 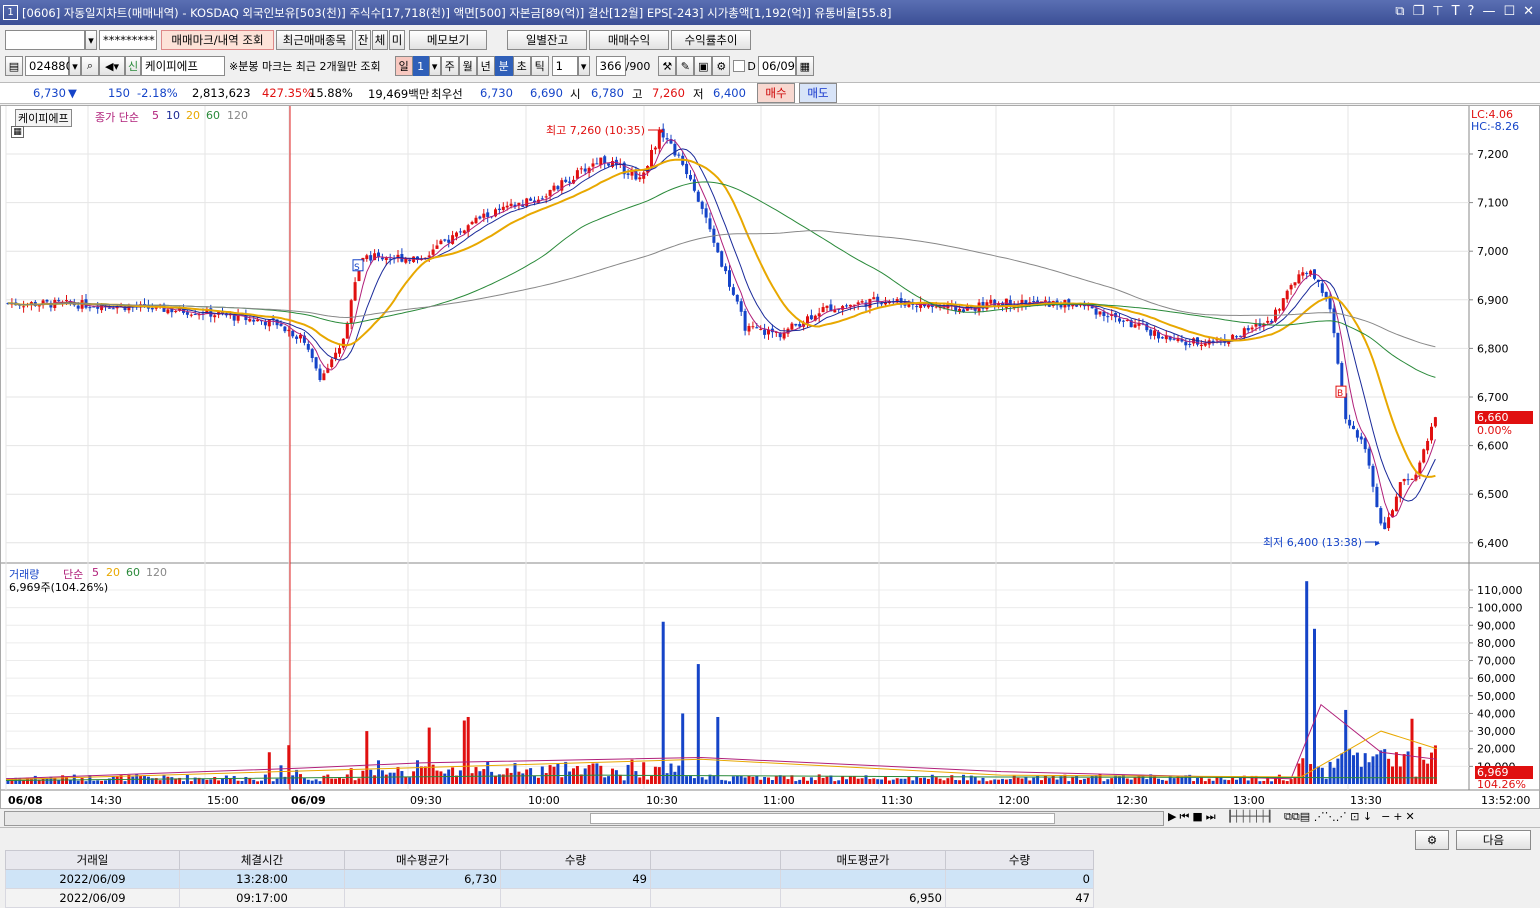 What do you see at coordinates (14, 66) in the screenshot?
I see `chart-type-icon: ▤` at bounding box center [14, 66].